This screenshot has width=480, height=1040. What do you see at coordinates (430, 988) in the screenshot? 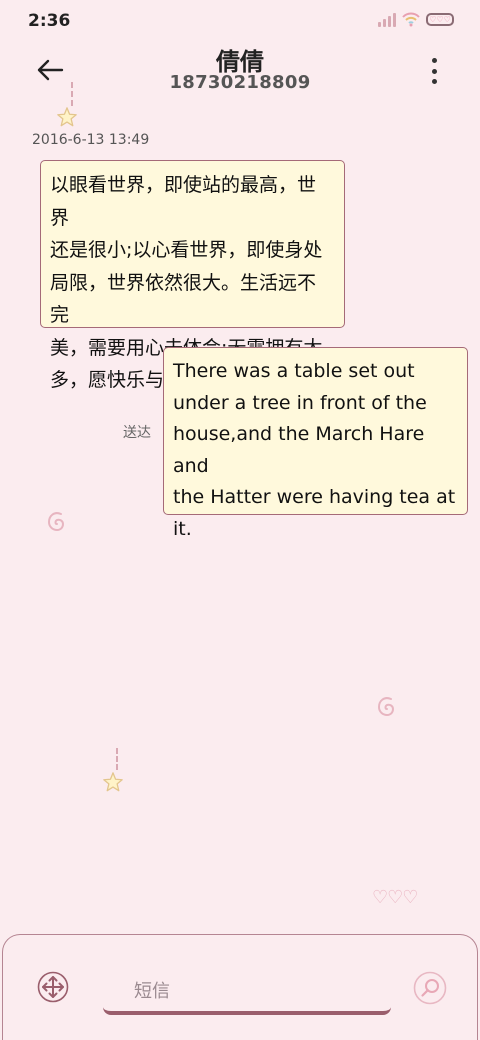
I see `search-icon` at bounding box center [430, 988].